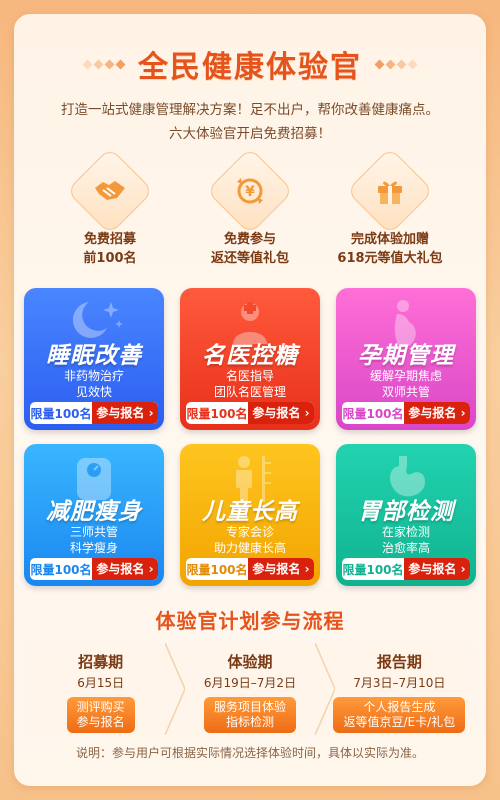 The image size is (500, 800). I want to click on step-title: 招募期, so click(101, 662).